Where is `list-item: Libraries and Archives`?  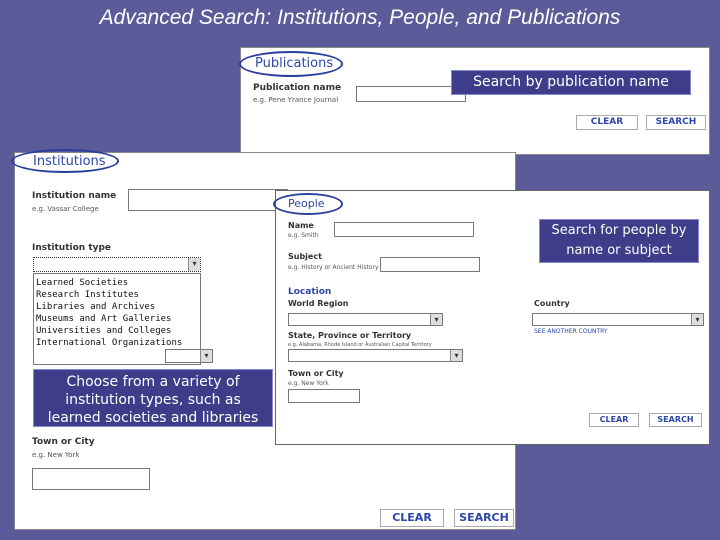 list-item: Libraries and Archives is located at coordinates (118, 307).